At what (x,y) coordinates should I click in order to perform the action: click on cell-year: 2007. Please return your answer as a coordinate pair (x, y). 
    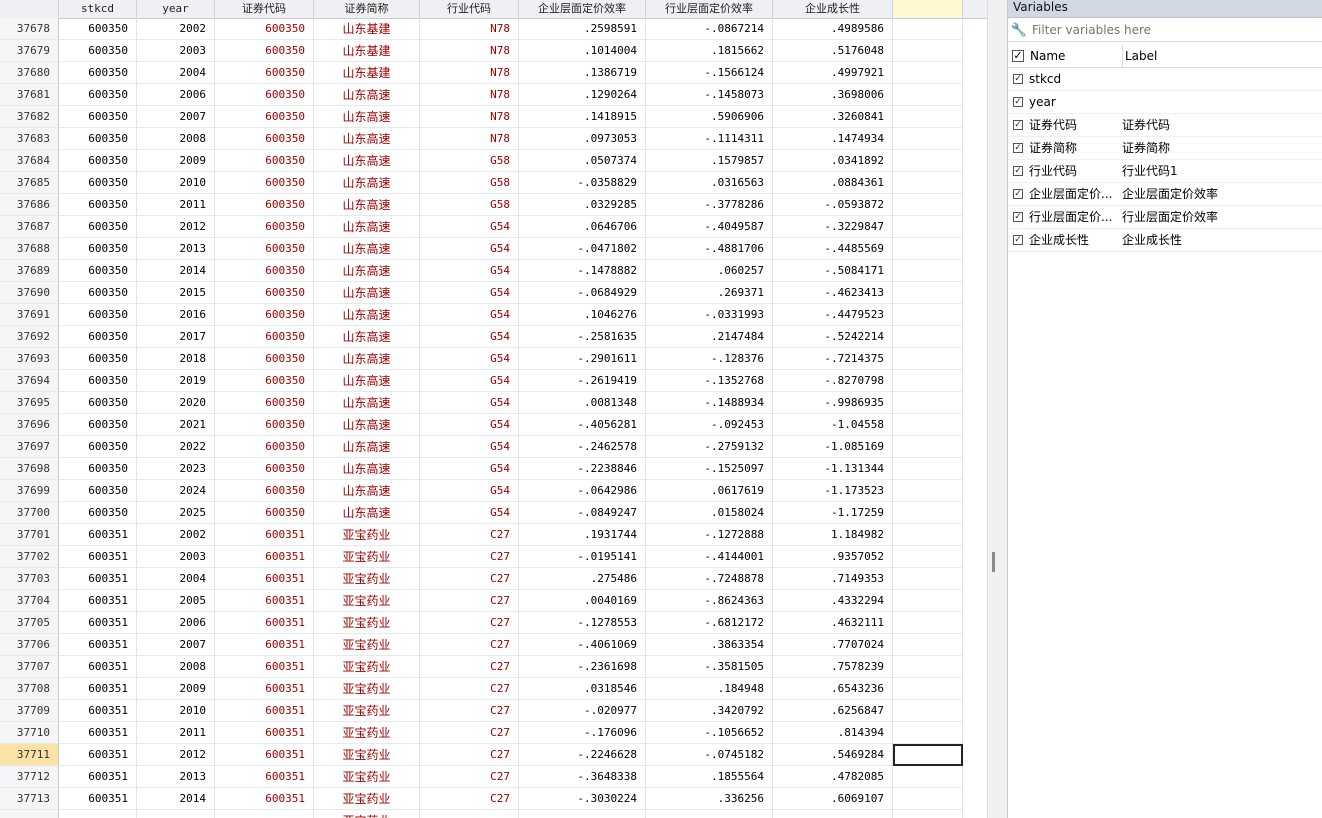
    Looking at the image, I should click on (176, 645).